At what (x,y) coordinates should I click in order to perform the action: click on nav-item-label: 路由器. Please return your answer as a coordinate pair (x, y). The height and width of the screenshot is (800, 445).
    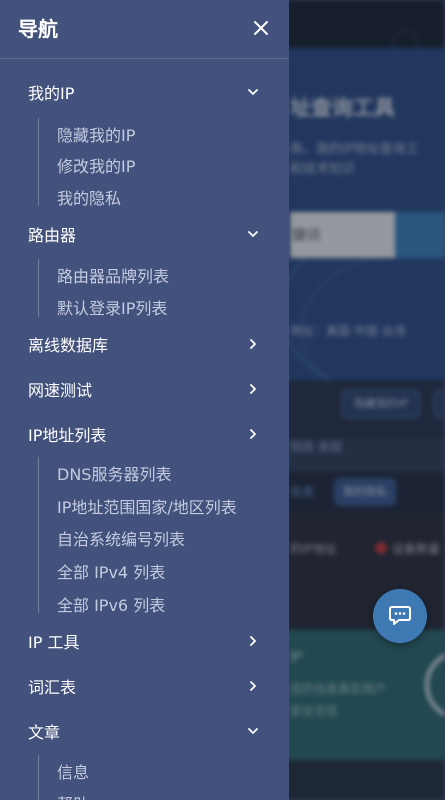
    Looking at the image, I should click on (52, 235).